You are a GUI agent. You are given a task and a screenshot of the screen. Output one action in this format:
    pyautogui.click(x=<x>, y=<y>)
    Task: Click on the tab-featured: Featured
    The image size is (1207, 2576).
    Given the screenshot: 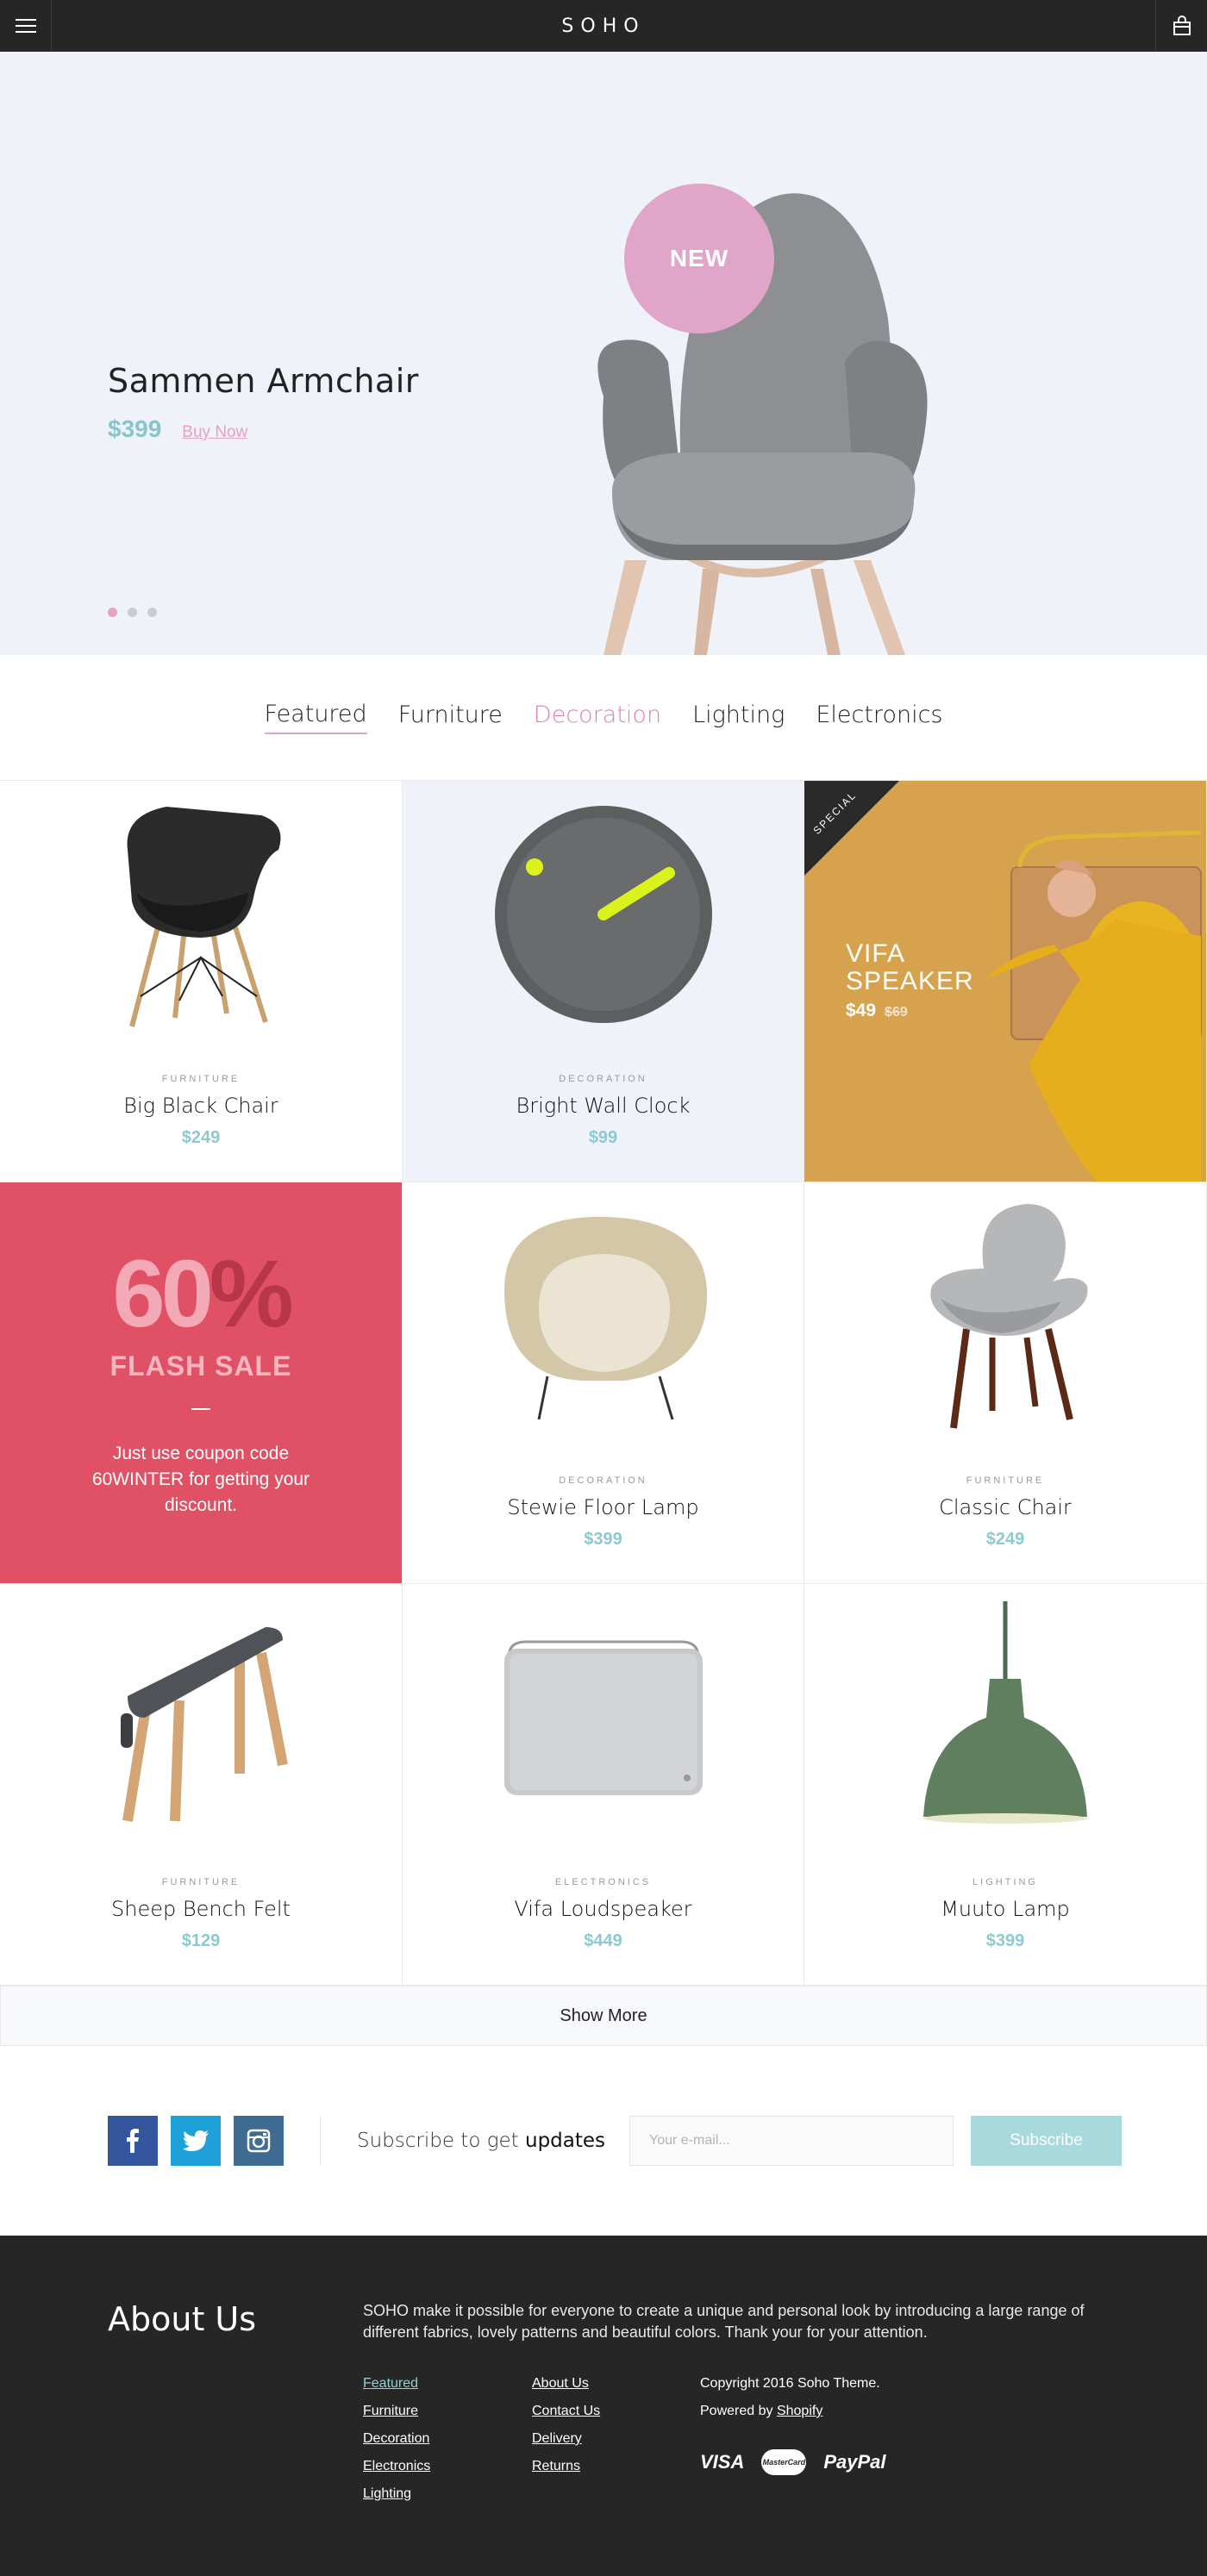 What is the action you would take?
    pyautogui.click(x=315, y=717)
    